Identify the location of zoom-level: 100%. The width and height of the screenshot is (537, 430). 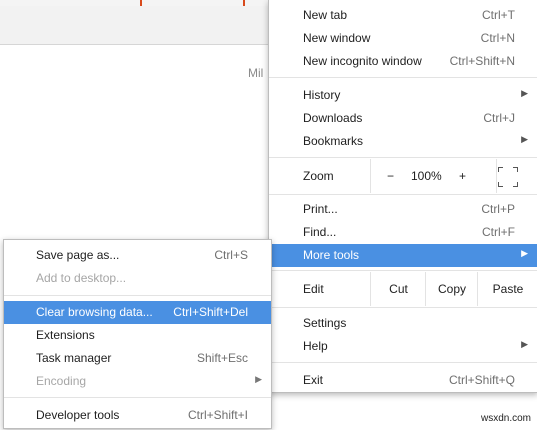
(426, 176).